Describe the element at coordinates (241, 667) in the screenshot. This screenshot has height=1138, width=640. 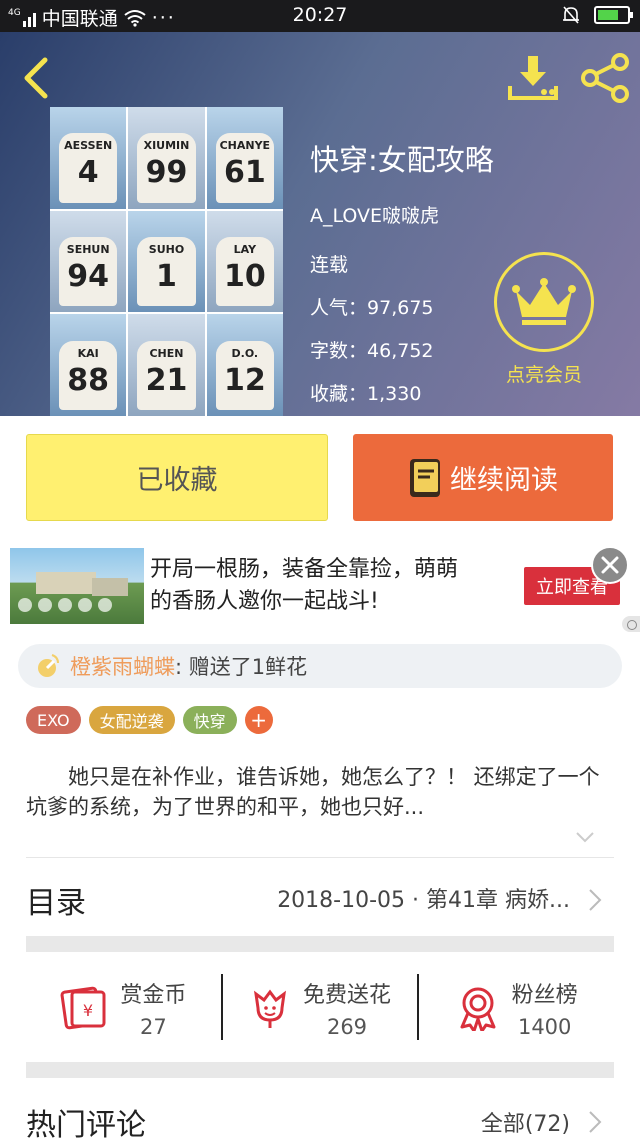
I see `gift-message: : 赠送了1鲜花` at that location.